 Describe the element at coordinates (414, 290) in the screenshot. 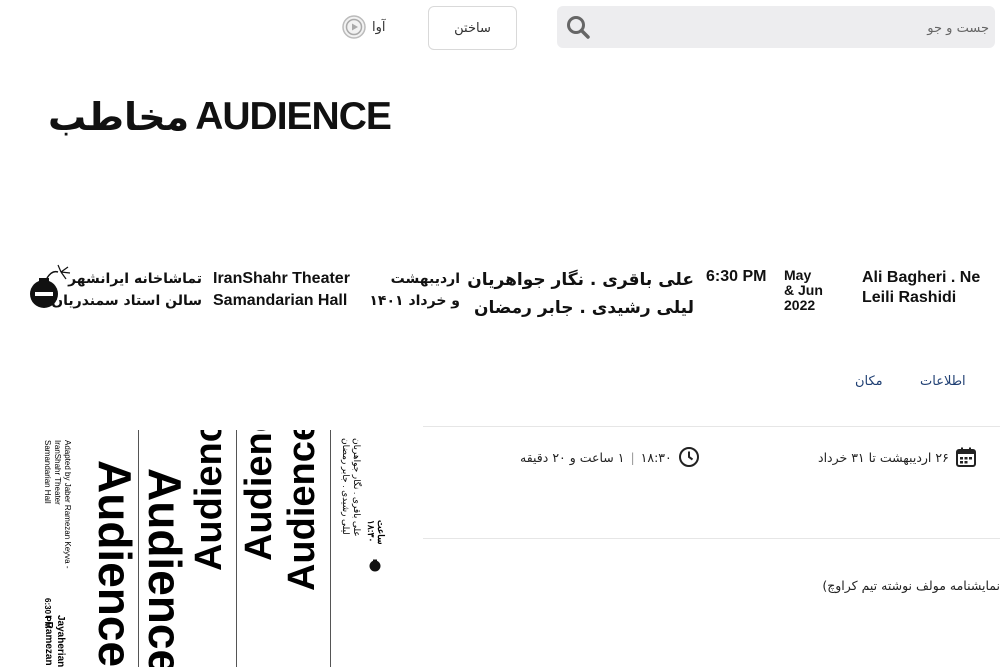

I see `dates-persian: اردیبهشت و خرداد ۱۴۰۱` at that location.